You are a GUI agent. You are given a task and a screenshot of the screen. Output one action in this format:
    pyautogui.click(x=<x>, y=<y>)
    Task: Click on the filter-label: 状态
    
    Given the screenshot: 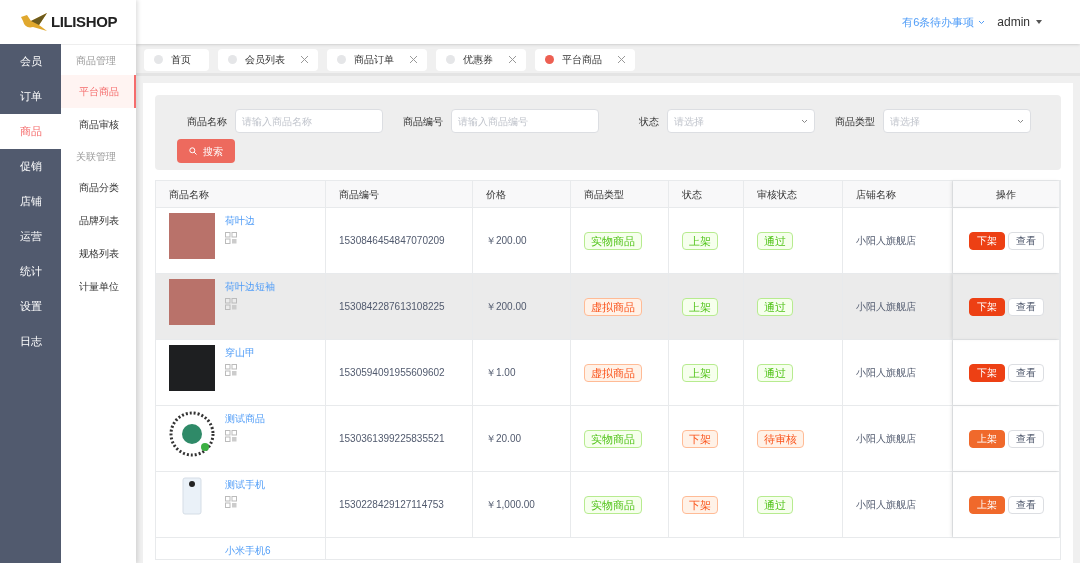 What is the action you would take?
    pyautogui.click(x=649, y=121)
    